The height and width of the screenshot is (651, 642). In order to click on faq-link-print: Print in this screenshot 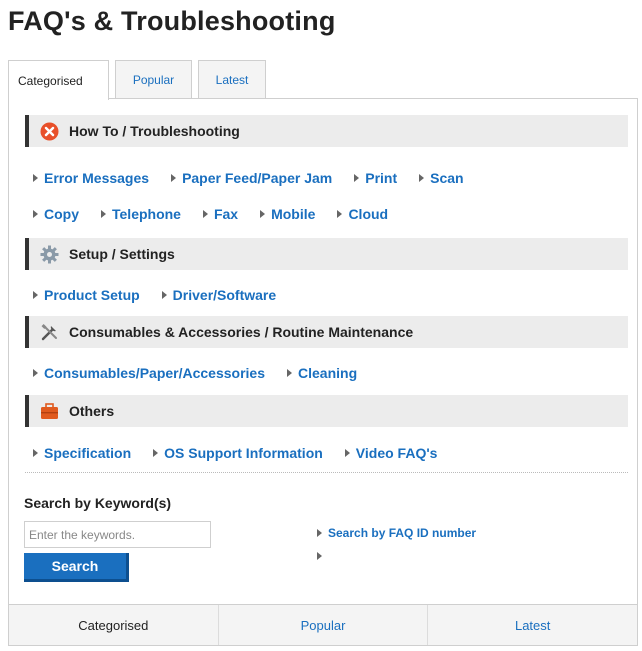, I will do `click(375, 178)`.